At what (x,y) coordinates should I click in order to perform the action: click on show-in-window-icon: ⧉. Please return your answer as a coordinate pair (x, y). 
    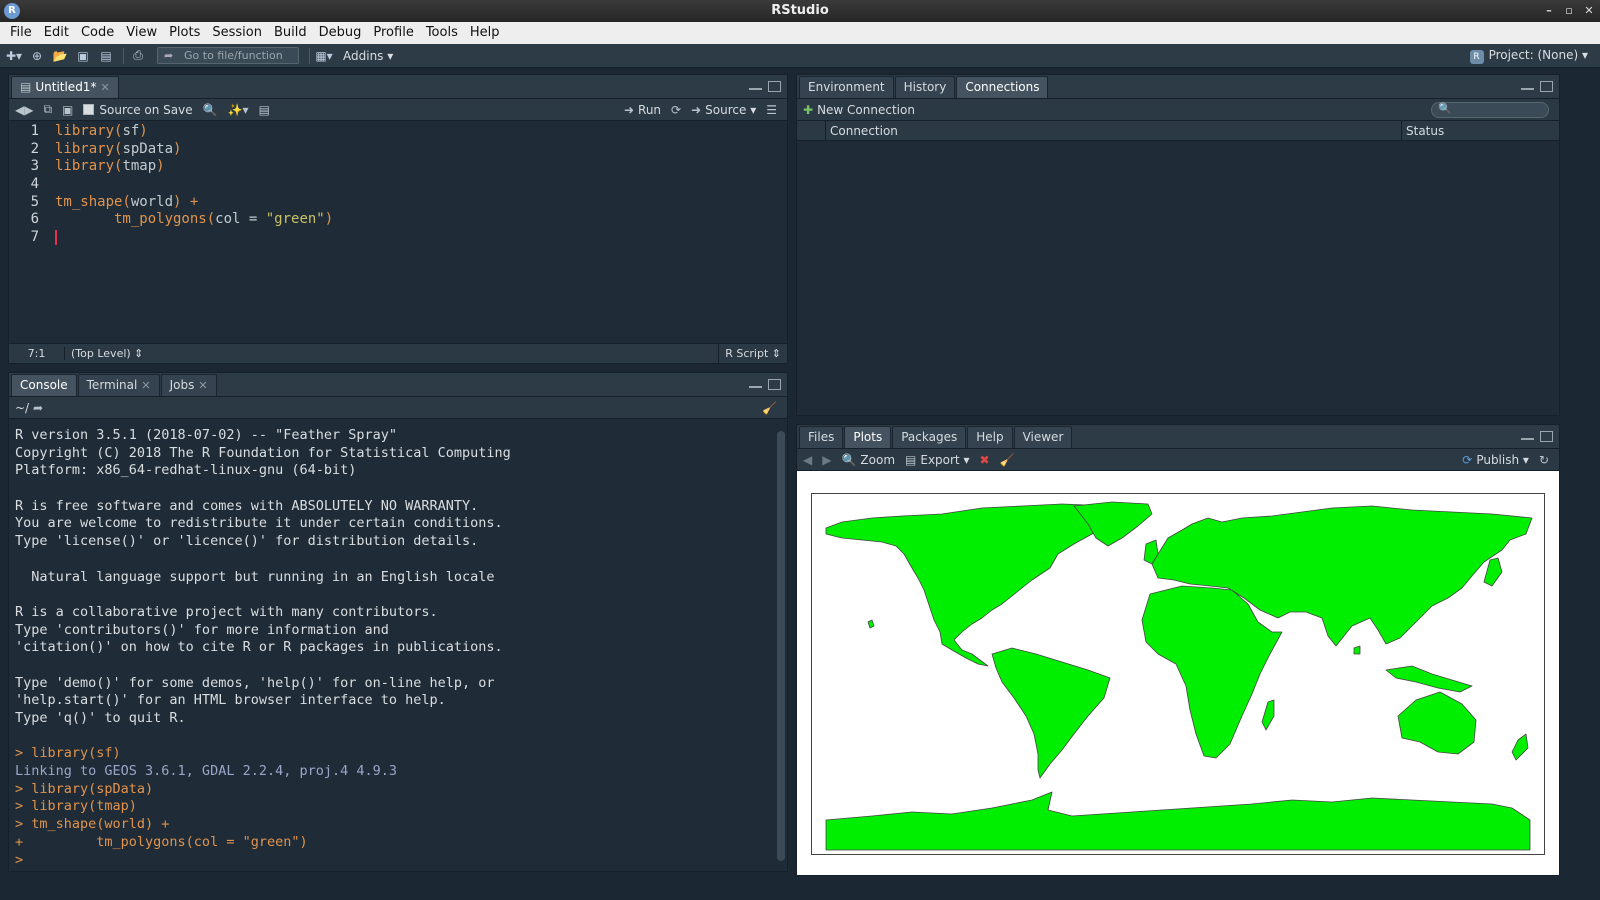
    Looking at the image, I should click on (47, 109).